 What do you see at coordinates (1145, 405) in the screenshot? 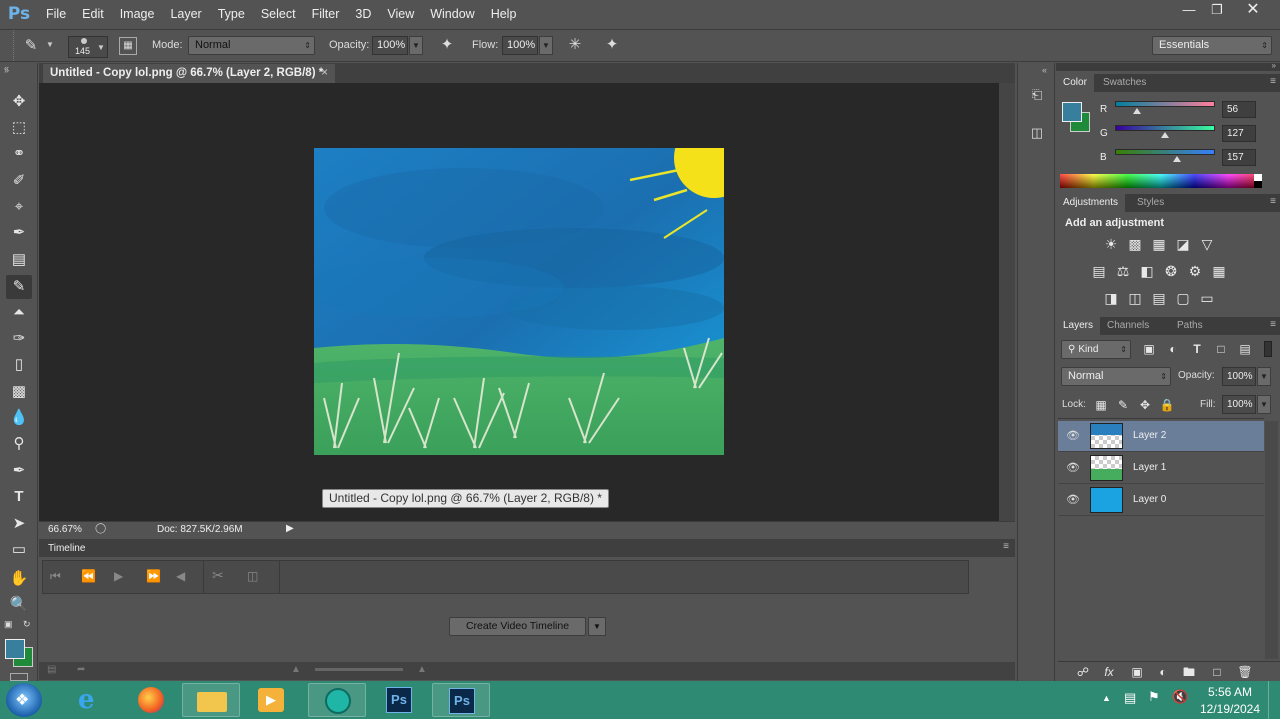
I see `lock-position-icon: ✥` at bounding box center [1145, 405].